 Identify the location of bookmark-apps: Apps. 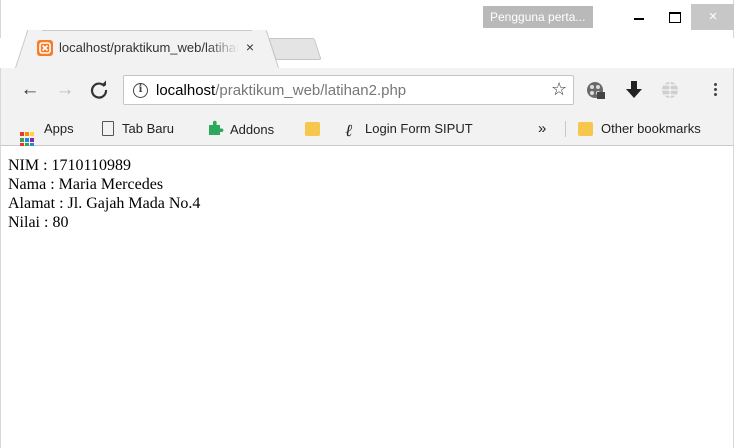
(47, 133).